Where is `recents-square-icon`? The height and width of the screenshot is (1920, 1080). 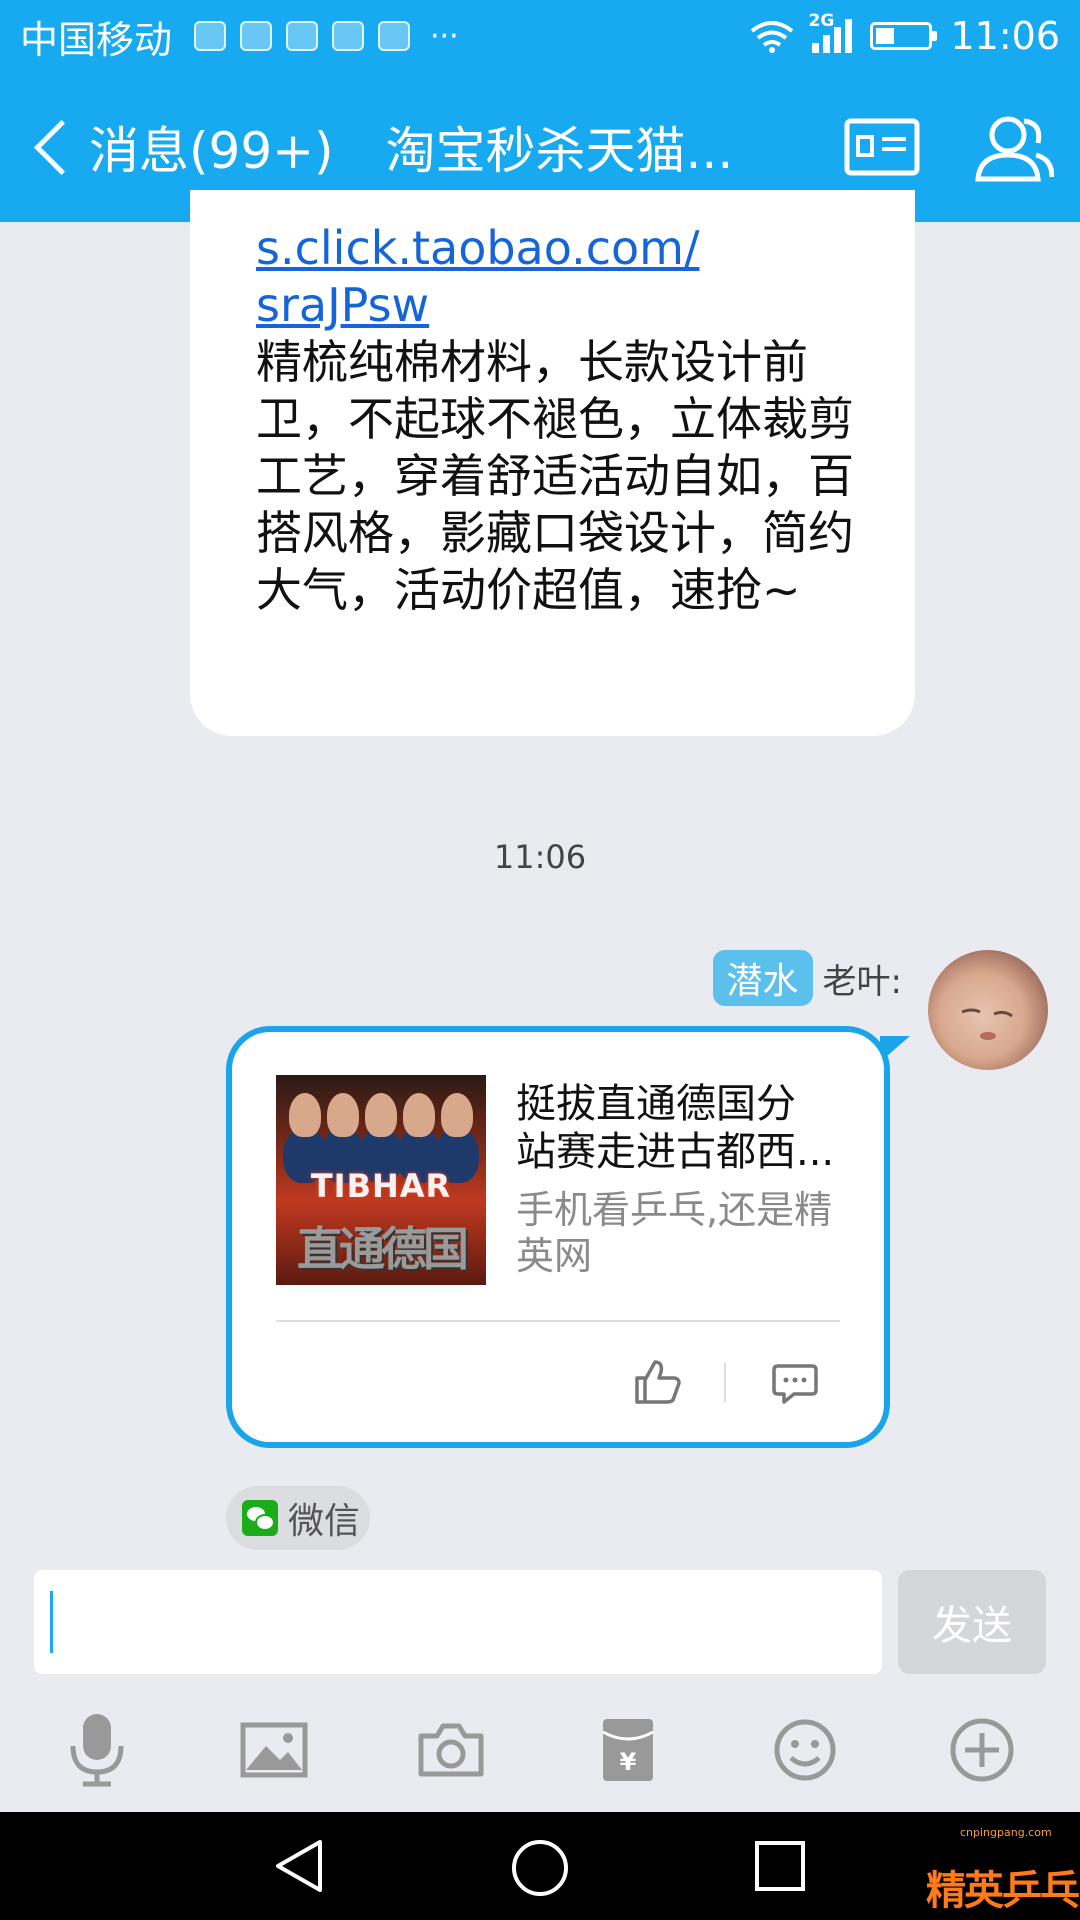 recents-square-icon is located at coordinates (780, 1866).